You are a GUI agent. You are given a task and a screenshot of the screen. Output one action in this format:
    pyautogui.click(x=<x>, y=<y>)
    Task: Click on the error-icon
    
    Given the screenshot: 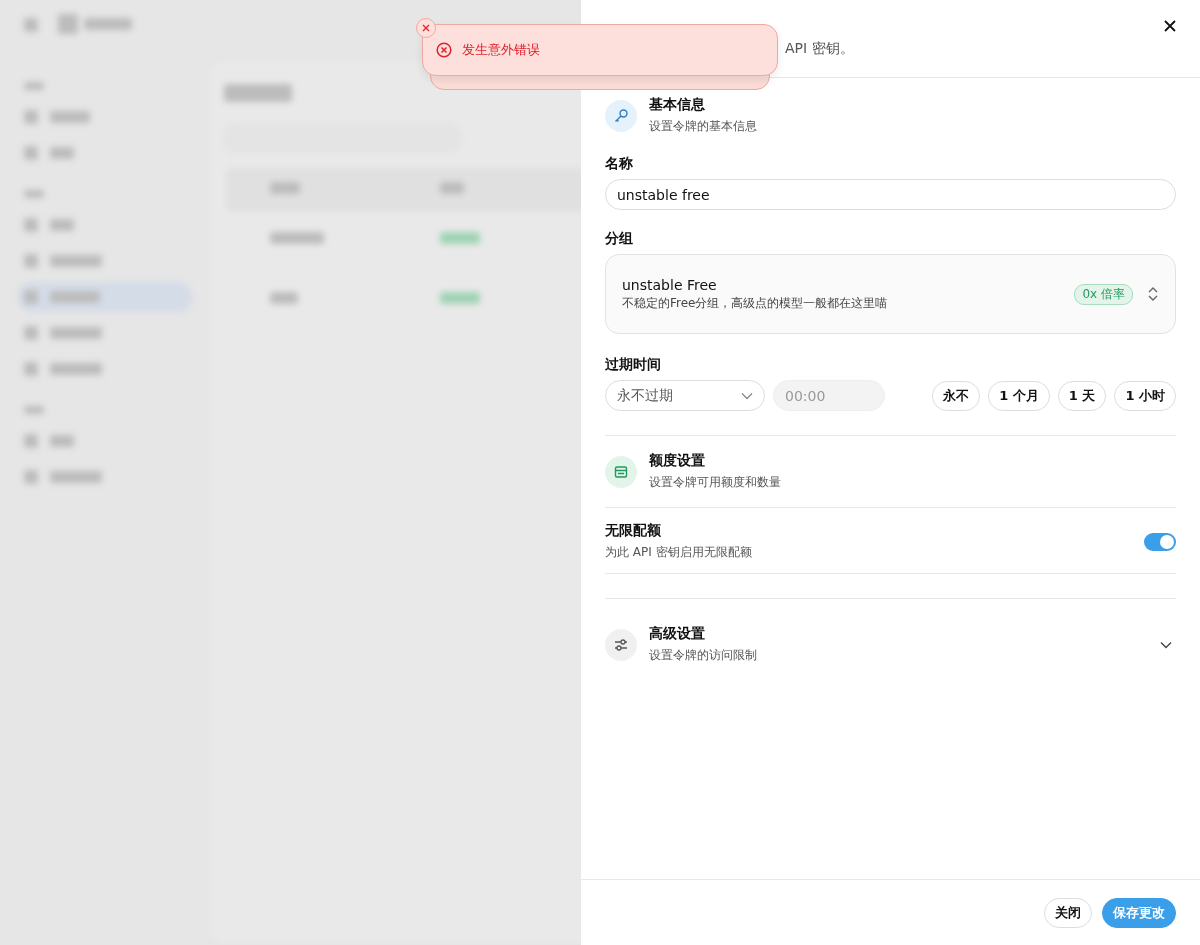 What is the action you would take?
    pyautogui.click(x=444, y=50)
    